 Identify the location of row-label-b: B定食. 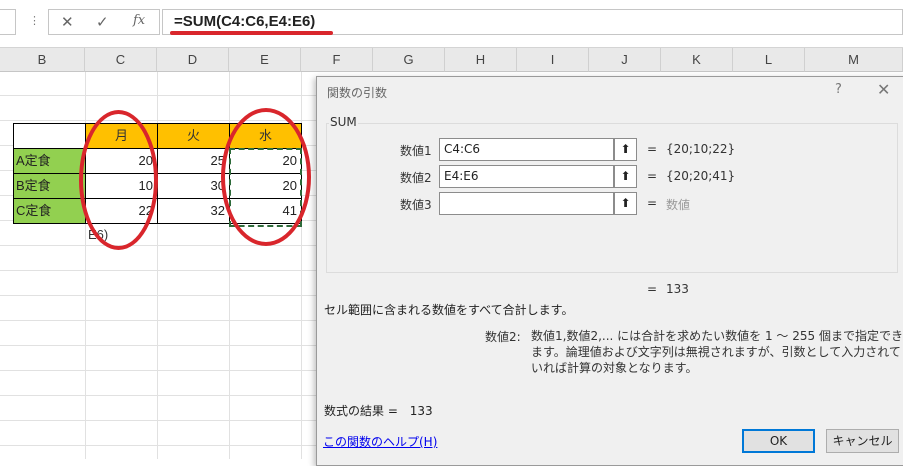
(49, 186).